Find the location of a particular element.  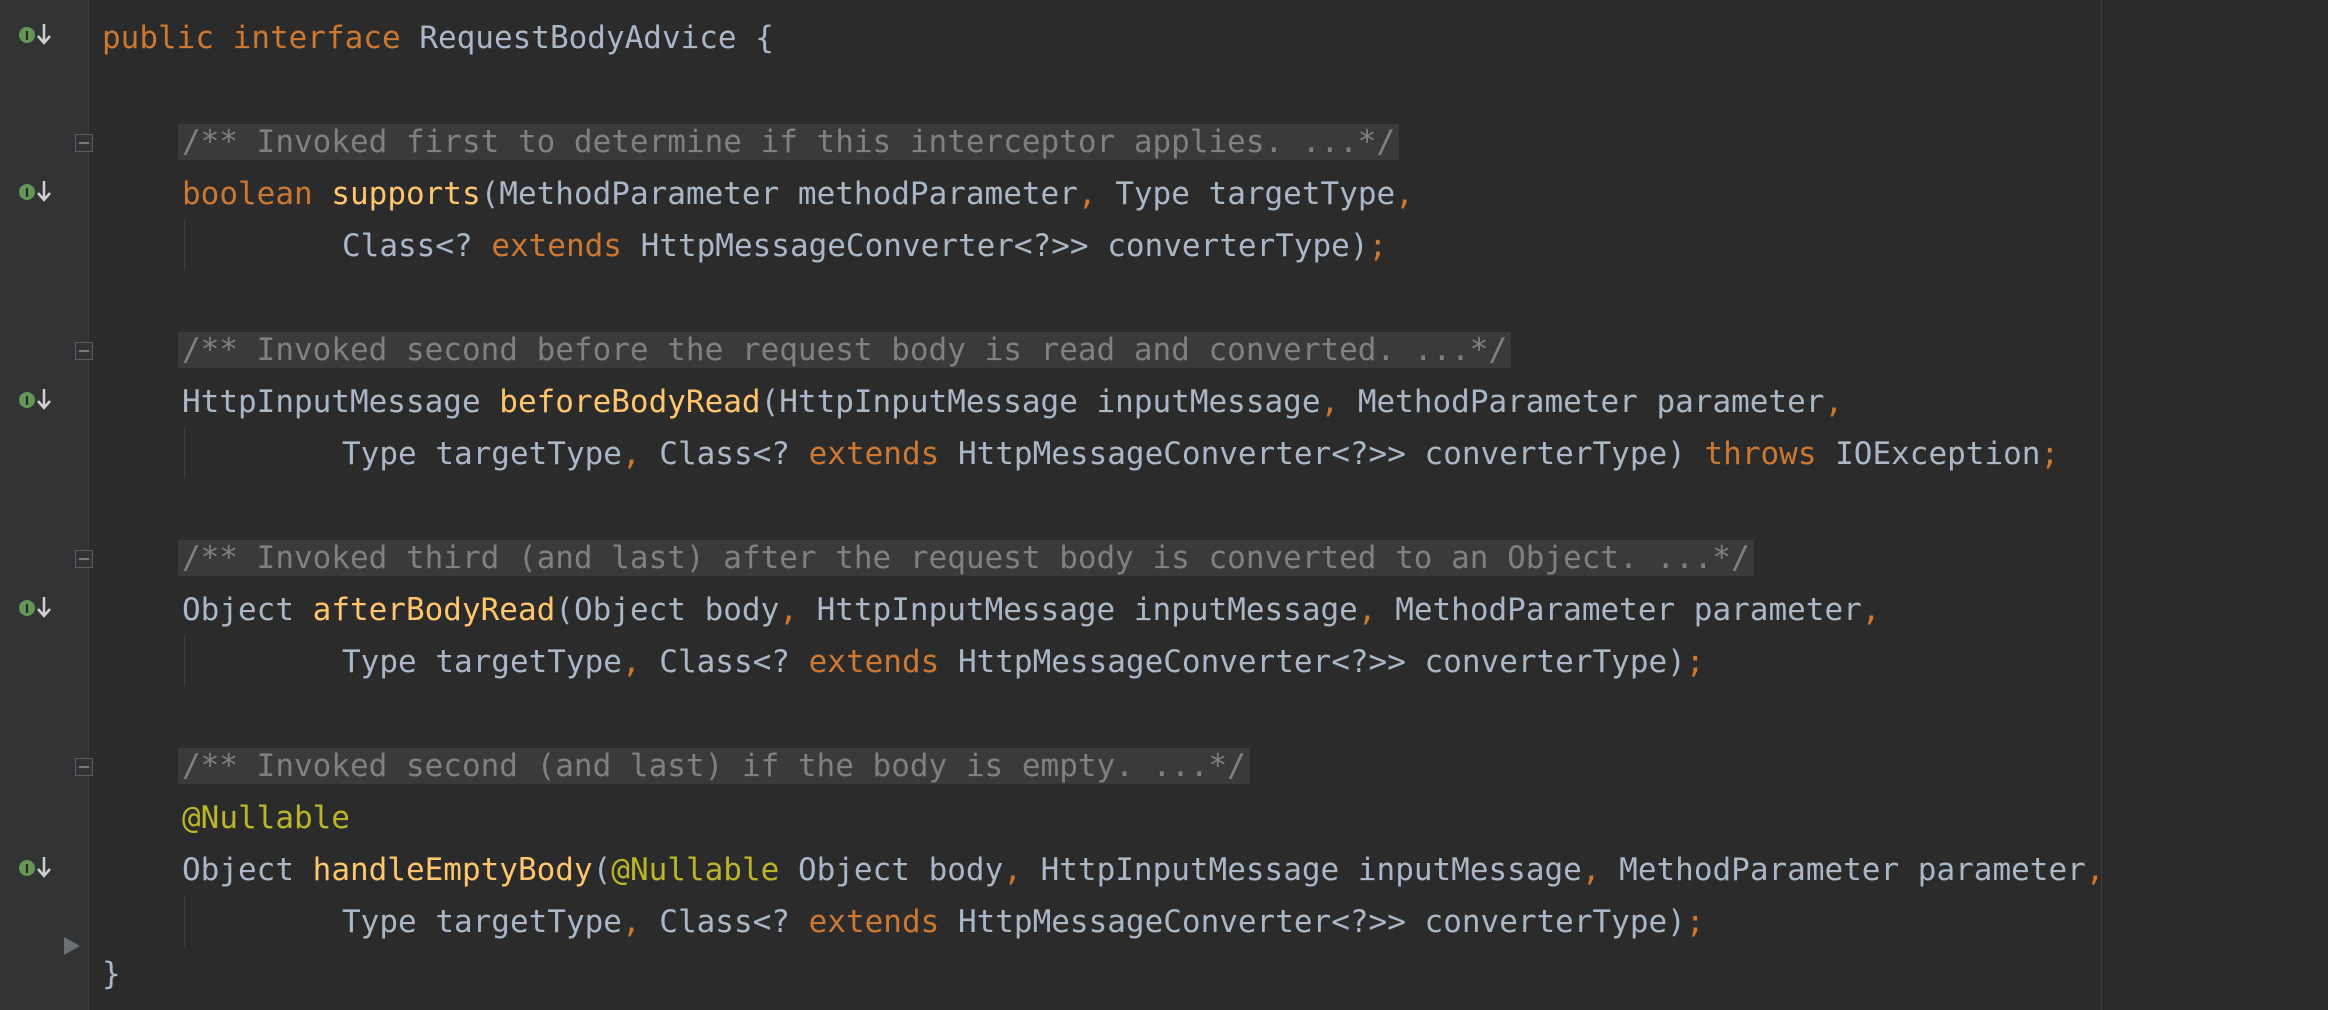

method-name-supports: supports is located at coordinates (406, 194).